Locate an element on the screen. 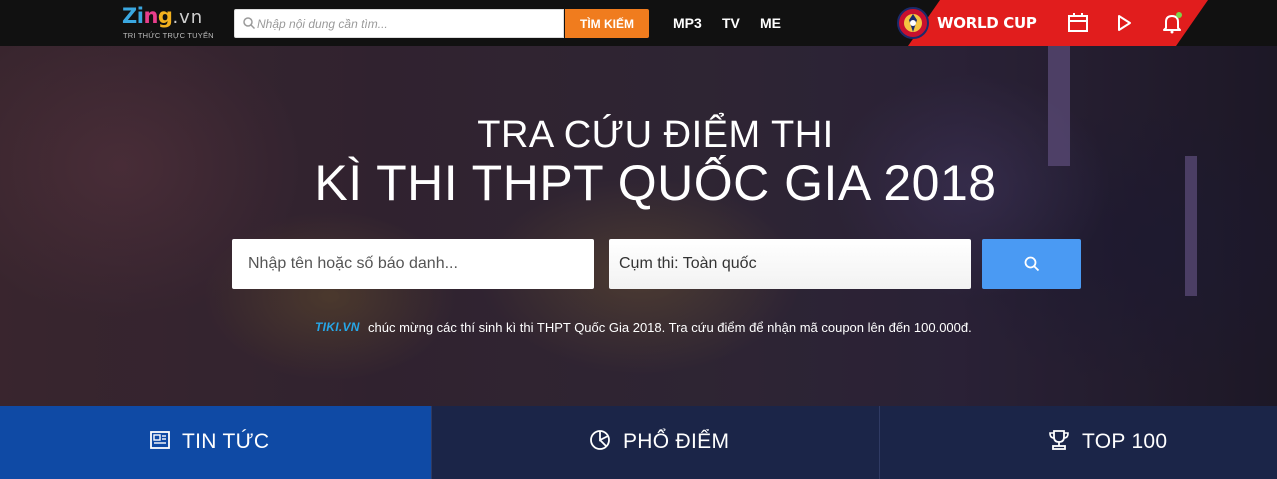 The width and height of the screenshot is (1277, 479). logo-wordmark: Zing.vn is located at coordinates (162, 16).